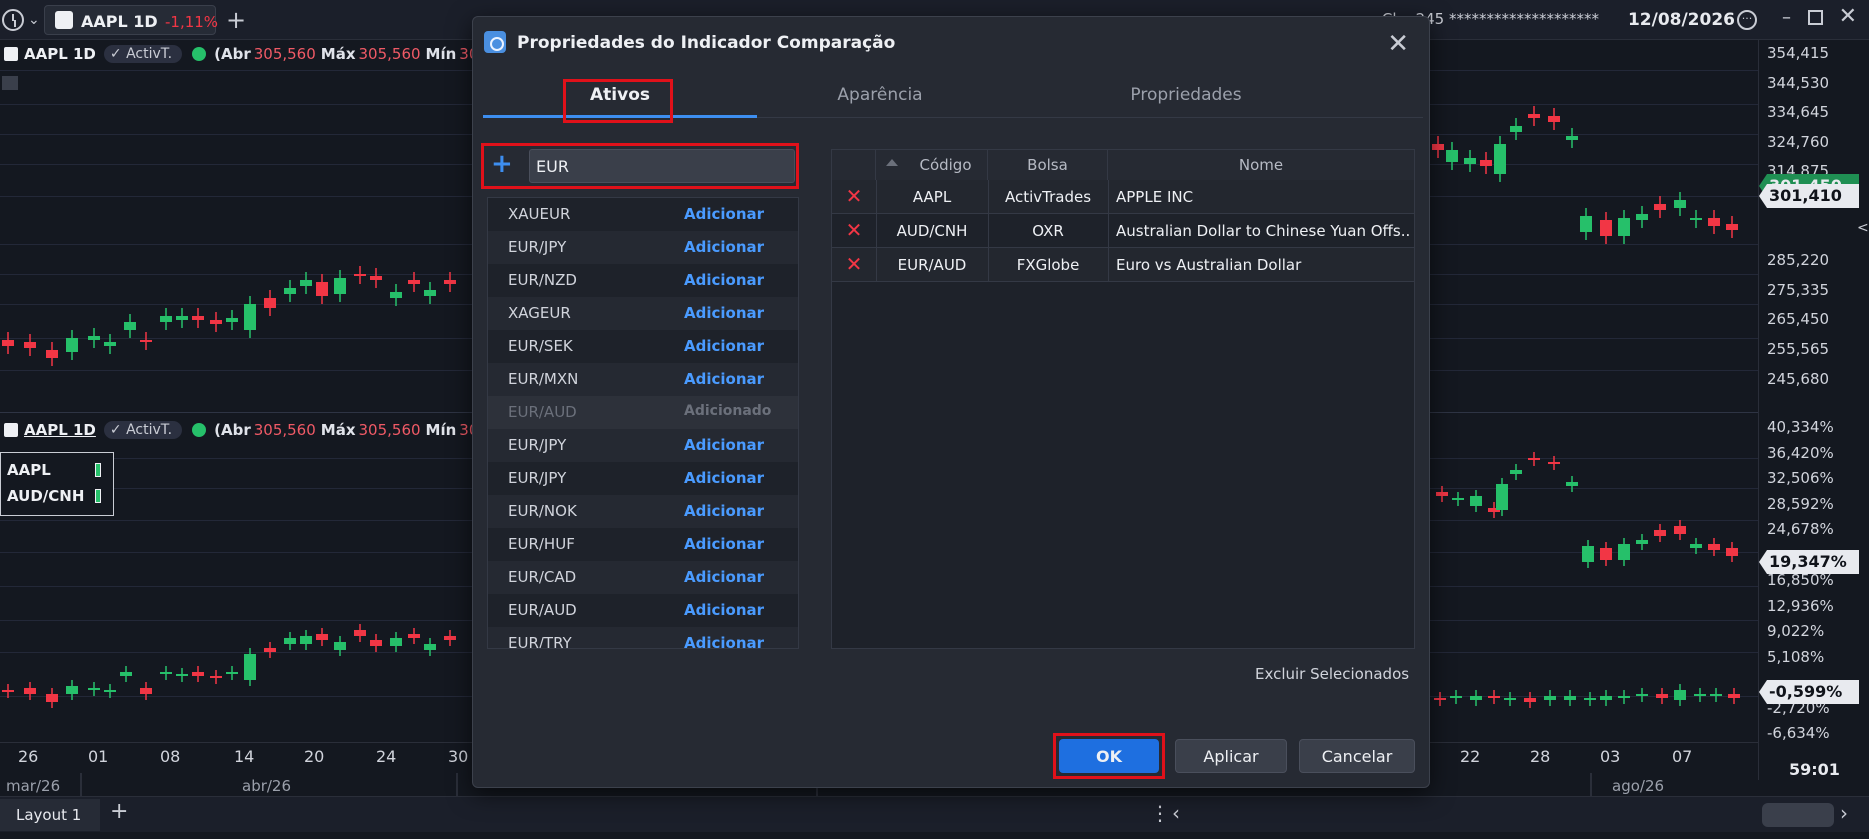 Image resolution: width=1869 pixels, height=839 pixels. Describe the element at coordinates (1048, 231) in the screenshot. I see `cell-exchange: OXR` at that location.